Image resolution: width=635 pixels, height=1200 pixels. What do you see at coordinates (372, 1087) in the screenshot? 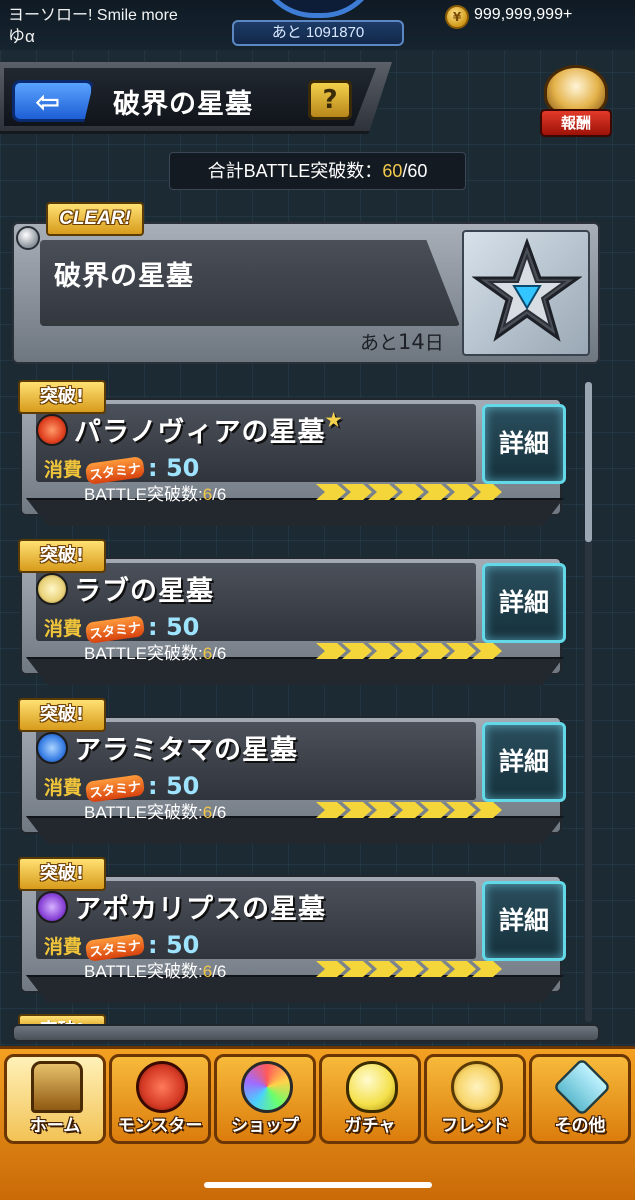
I see `gacha-egg-icon` at bounding box center [372, 1087].